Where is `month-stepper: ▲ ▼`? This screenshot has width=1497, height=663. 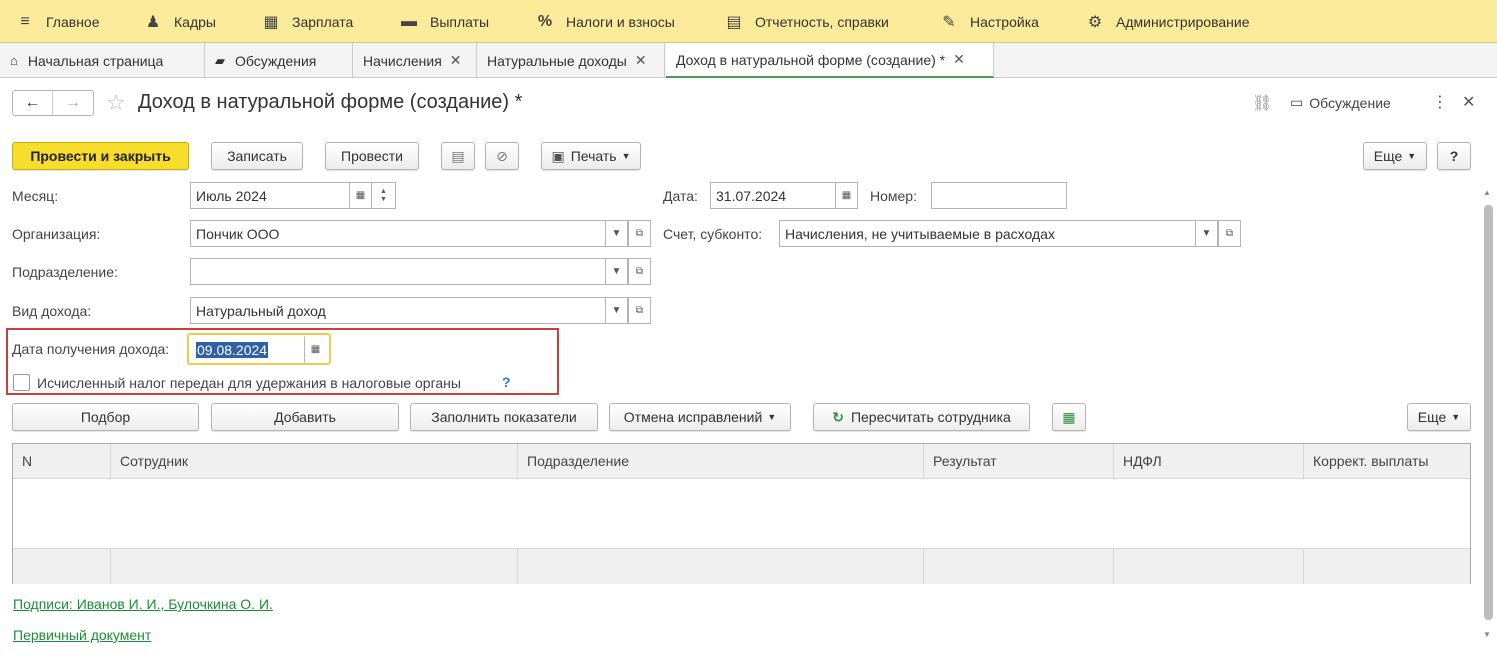 month-stepper: ▲ ▼ is located at coordinates (383, 195).